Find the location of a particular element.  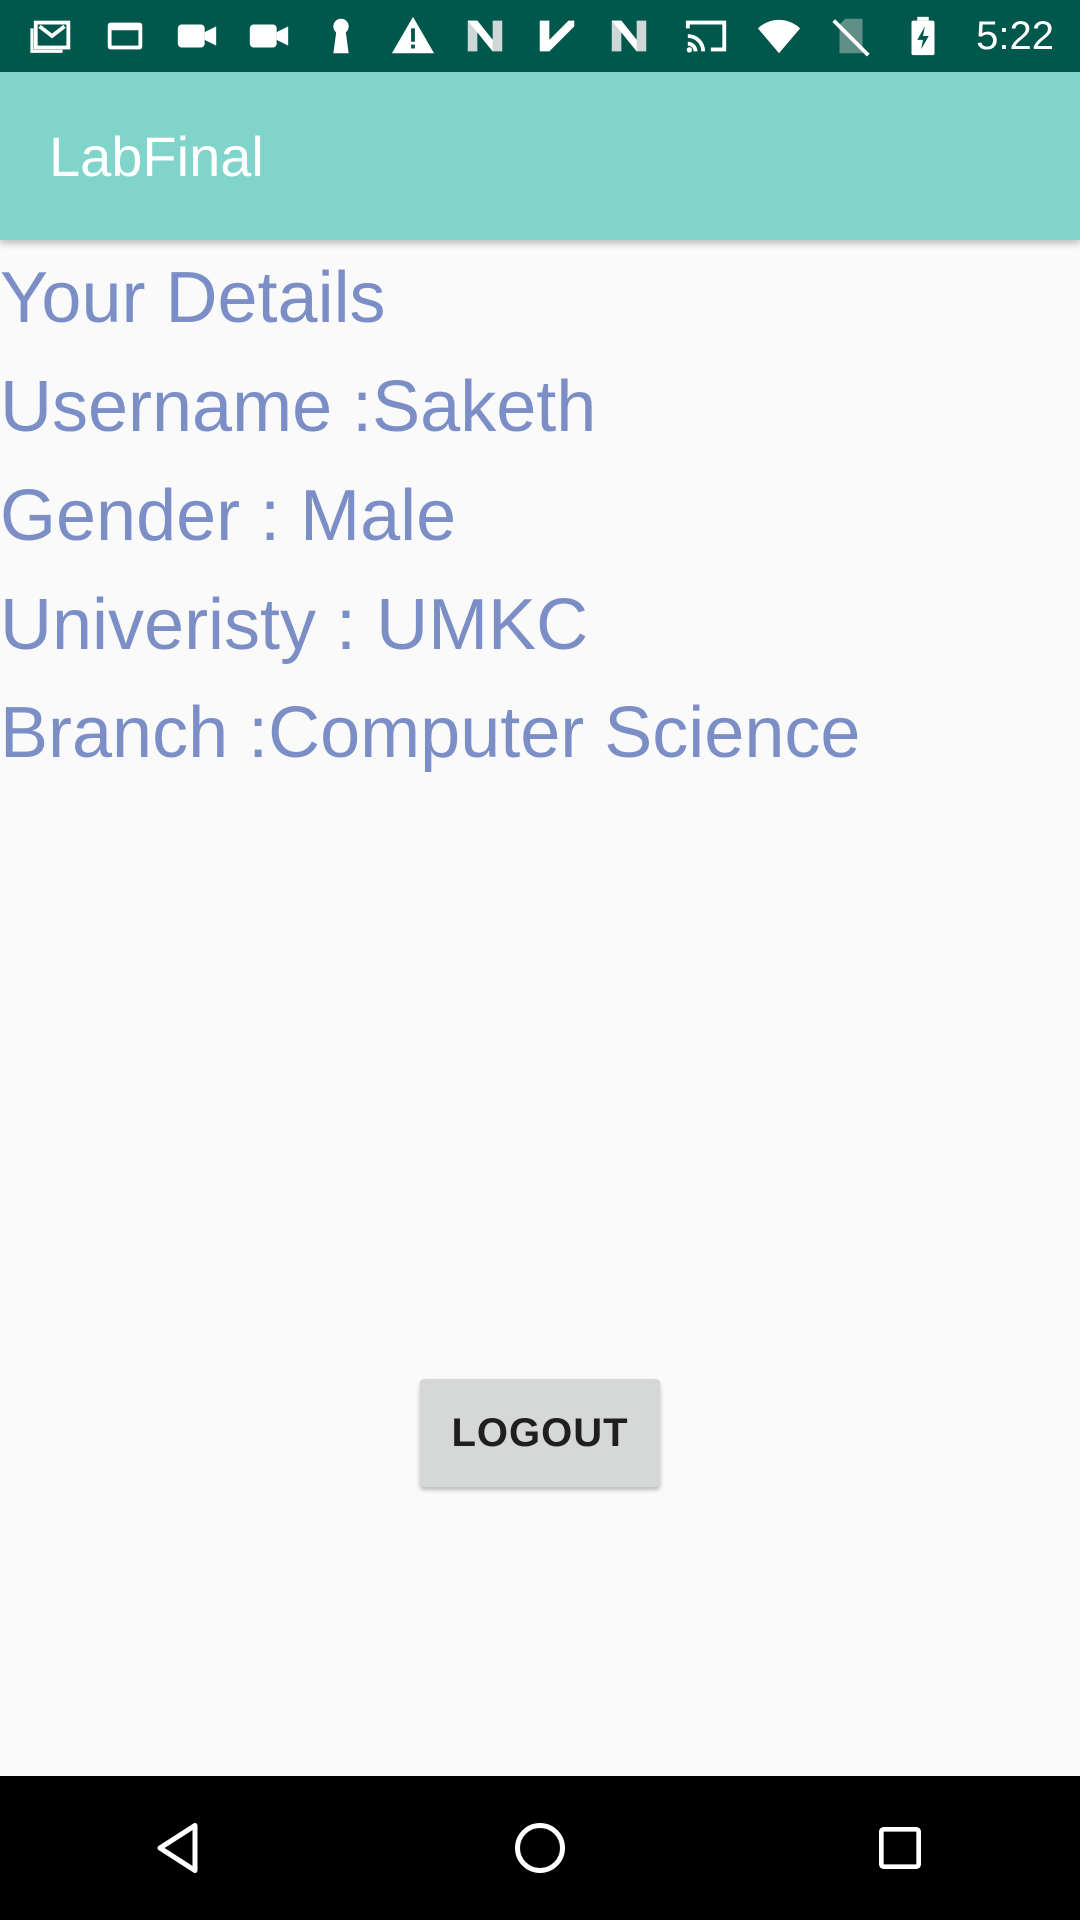

logout-button: LOGOUT is located at coordinates (540, 1433).